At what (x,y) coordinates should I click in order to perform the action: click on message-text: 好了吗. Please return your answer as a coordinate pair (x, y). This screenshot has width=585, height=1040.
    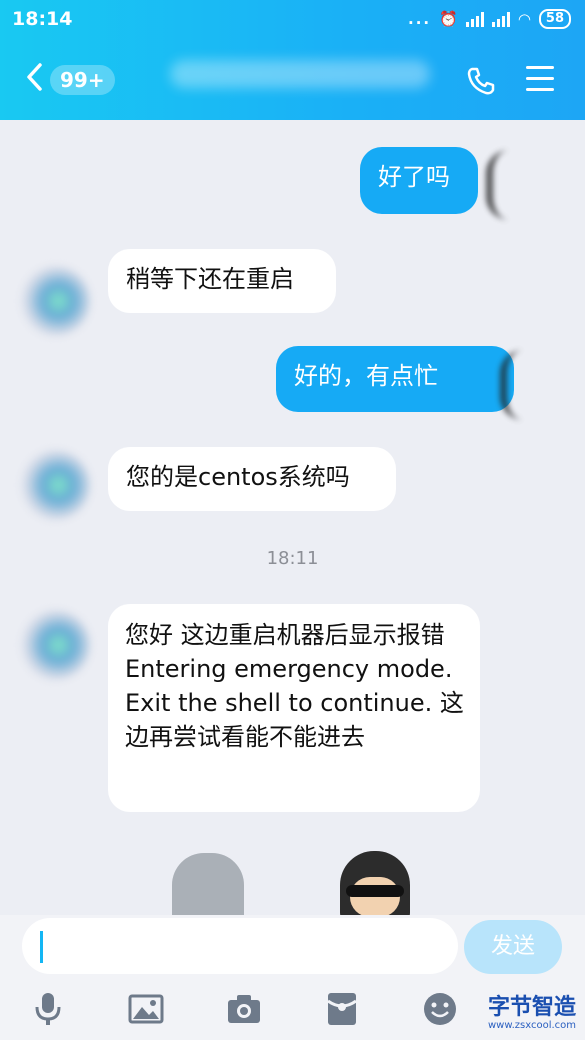
    Looking at the image, I should click on (414, 177).